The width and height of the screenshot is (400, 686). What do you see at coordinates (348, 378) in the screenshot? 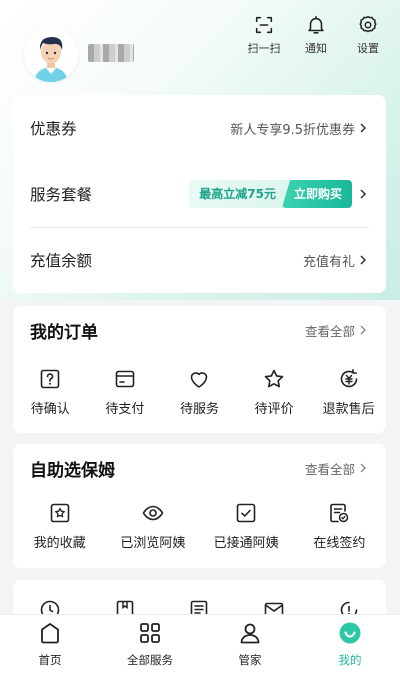
I see `refund-icon` at bounding box center [348, 378].